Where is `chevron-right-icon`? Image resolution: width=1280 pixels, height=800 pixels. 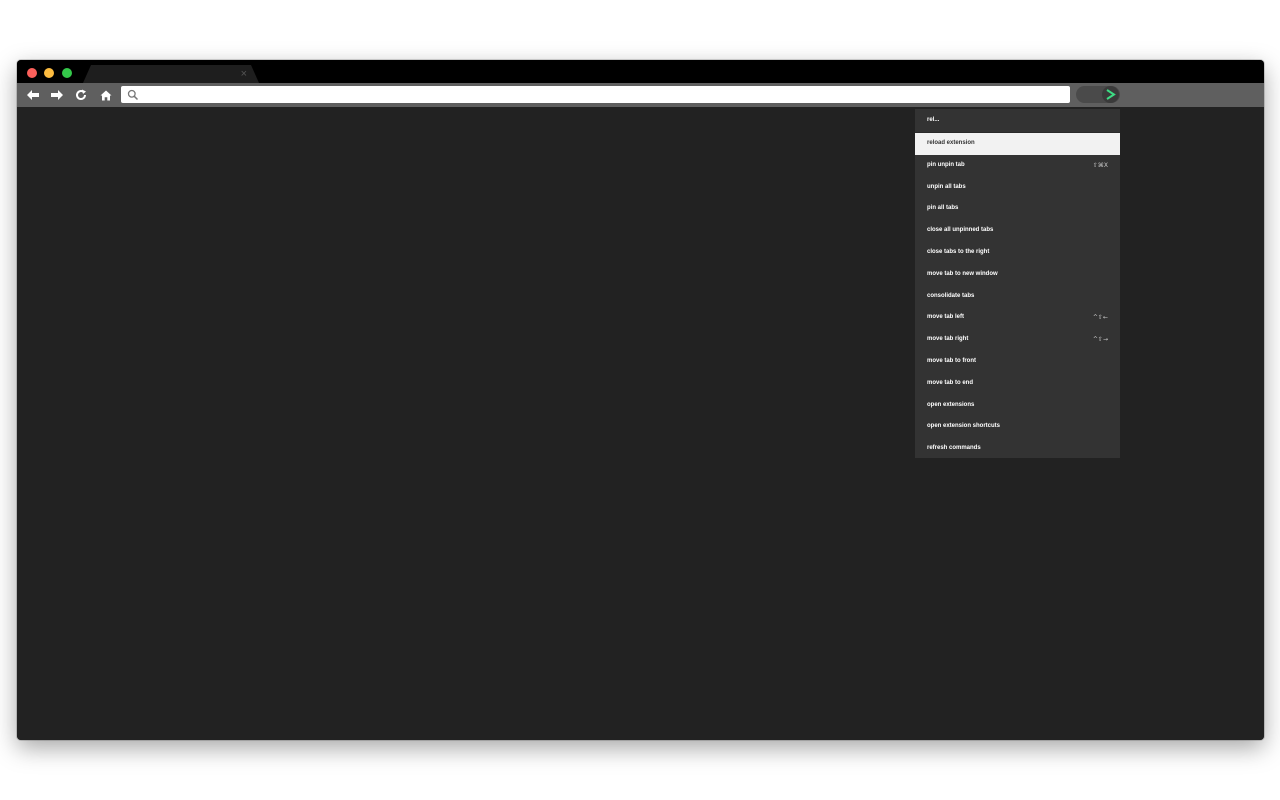 chevron-right-icon is located at coordinates (1110, 94).